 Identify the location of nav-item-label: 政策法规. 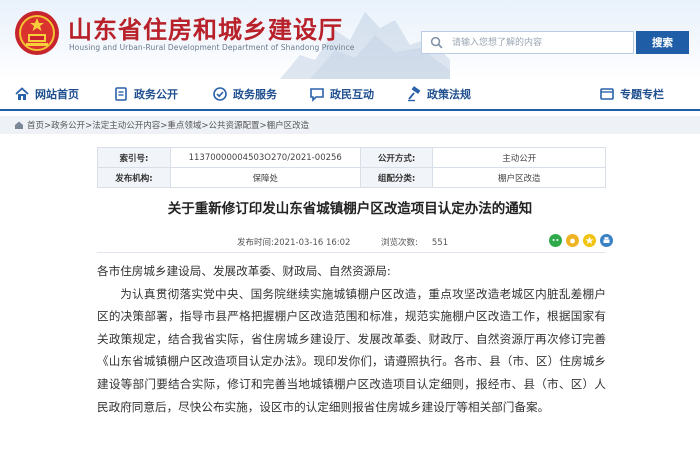
(449, 94).